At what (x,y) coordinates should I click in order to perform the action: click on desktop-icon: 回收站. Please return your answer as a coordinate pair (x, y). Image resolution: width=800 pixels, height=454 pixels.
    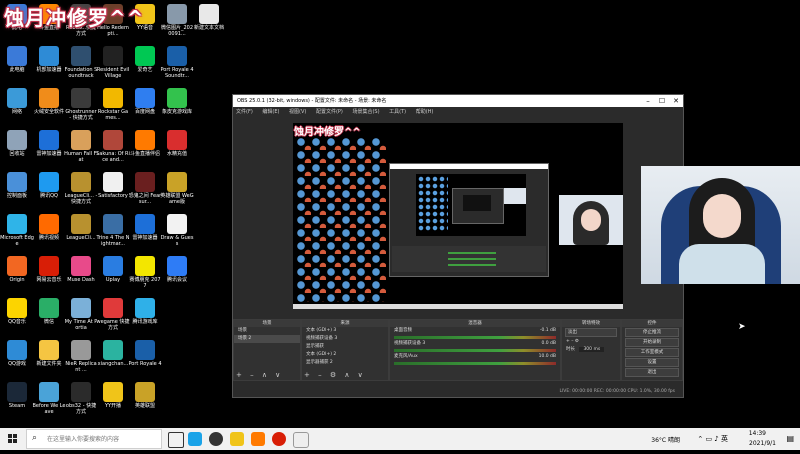
    Looking at the image, I should click on (17, 143).